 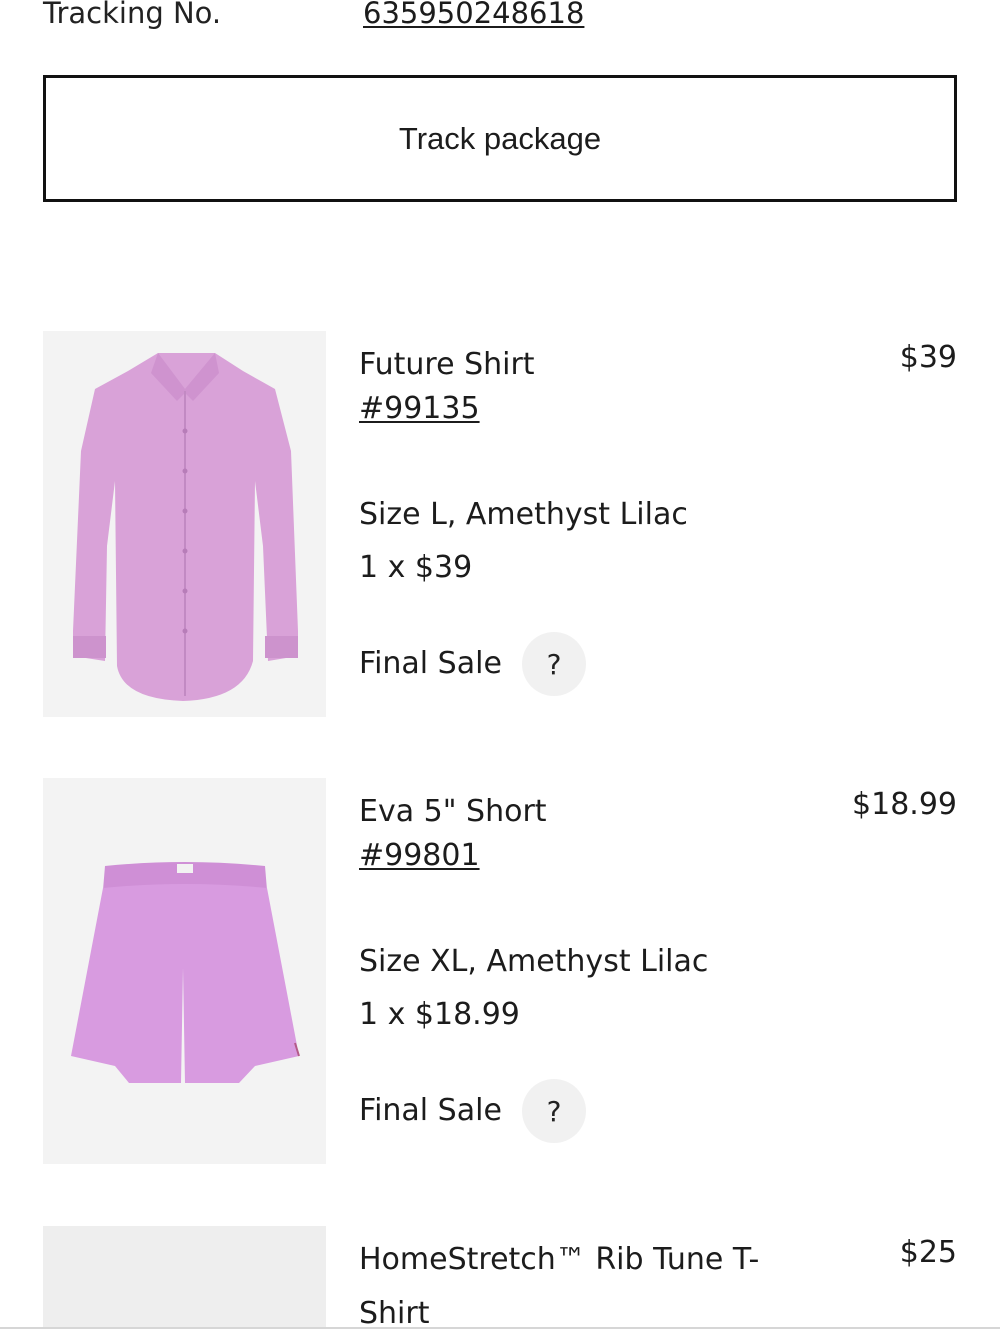 What do you see at coordinates (928, 1252) in the screenshot?
I see `item-price: $25` at bounding box center [928, 1252].